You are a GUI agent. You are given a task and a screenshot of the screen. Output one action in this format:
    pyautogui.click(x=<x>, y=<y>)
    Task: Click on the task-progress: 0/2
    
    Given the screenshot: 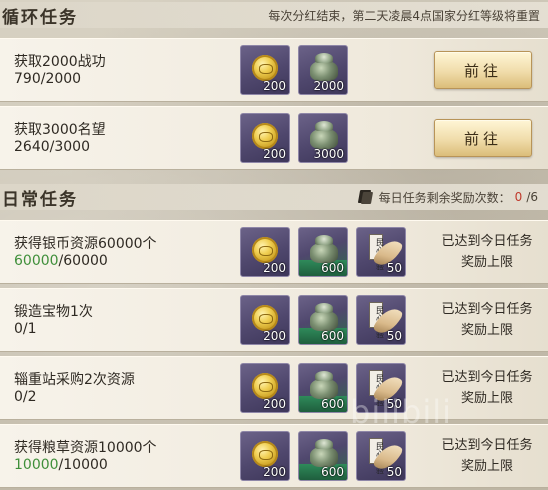 What is the action you would take?
    pyautogui.click(x=25, y=397)
    